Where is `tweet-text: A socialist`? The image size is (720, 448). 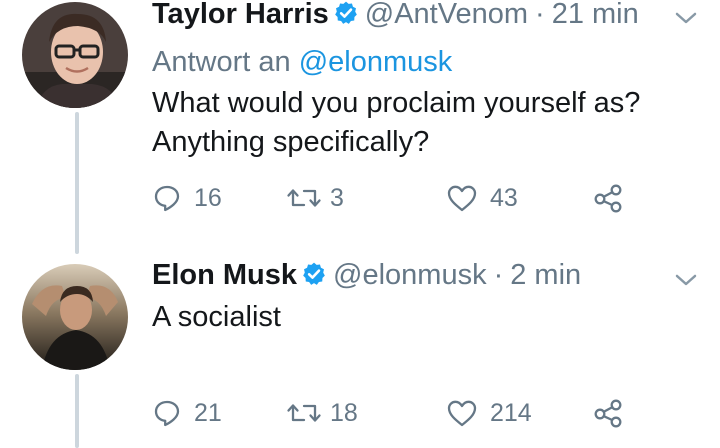
tweet-text: A socialist is located at coordinates (216, 317).